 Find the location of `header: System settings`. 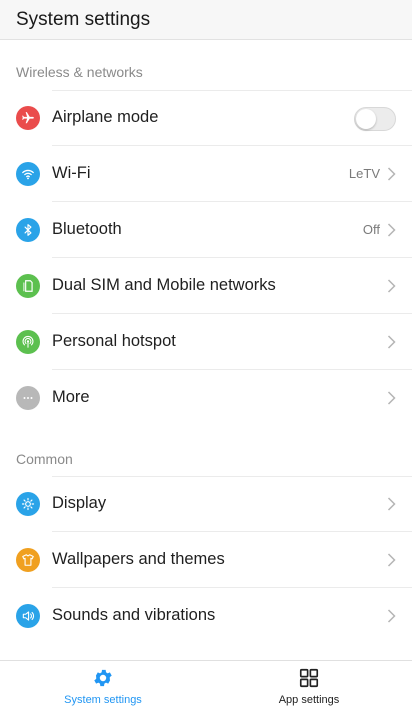

header: System settings is located at coordinates (206, 20).